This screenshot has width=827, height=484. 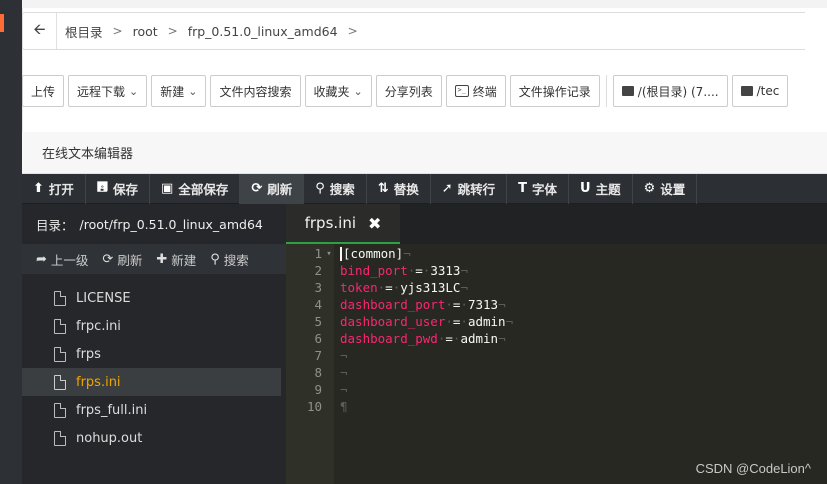 I want to click on replace-label: 替换, so click(x=406, y=189).